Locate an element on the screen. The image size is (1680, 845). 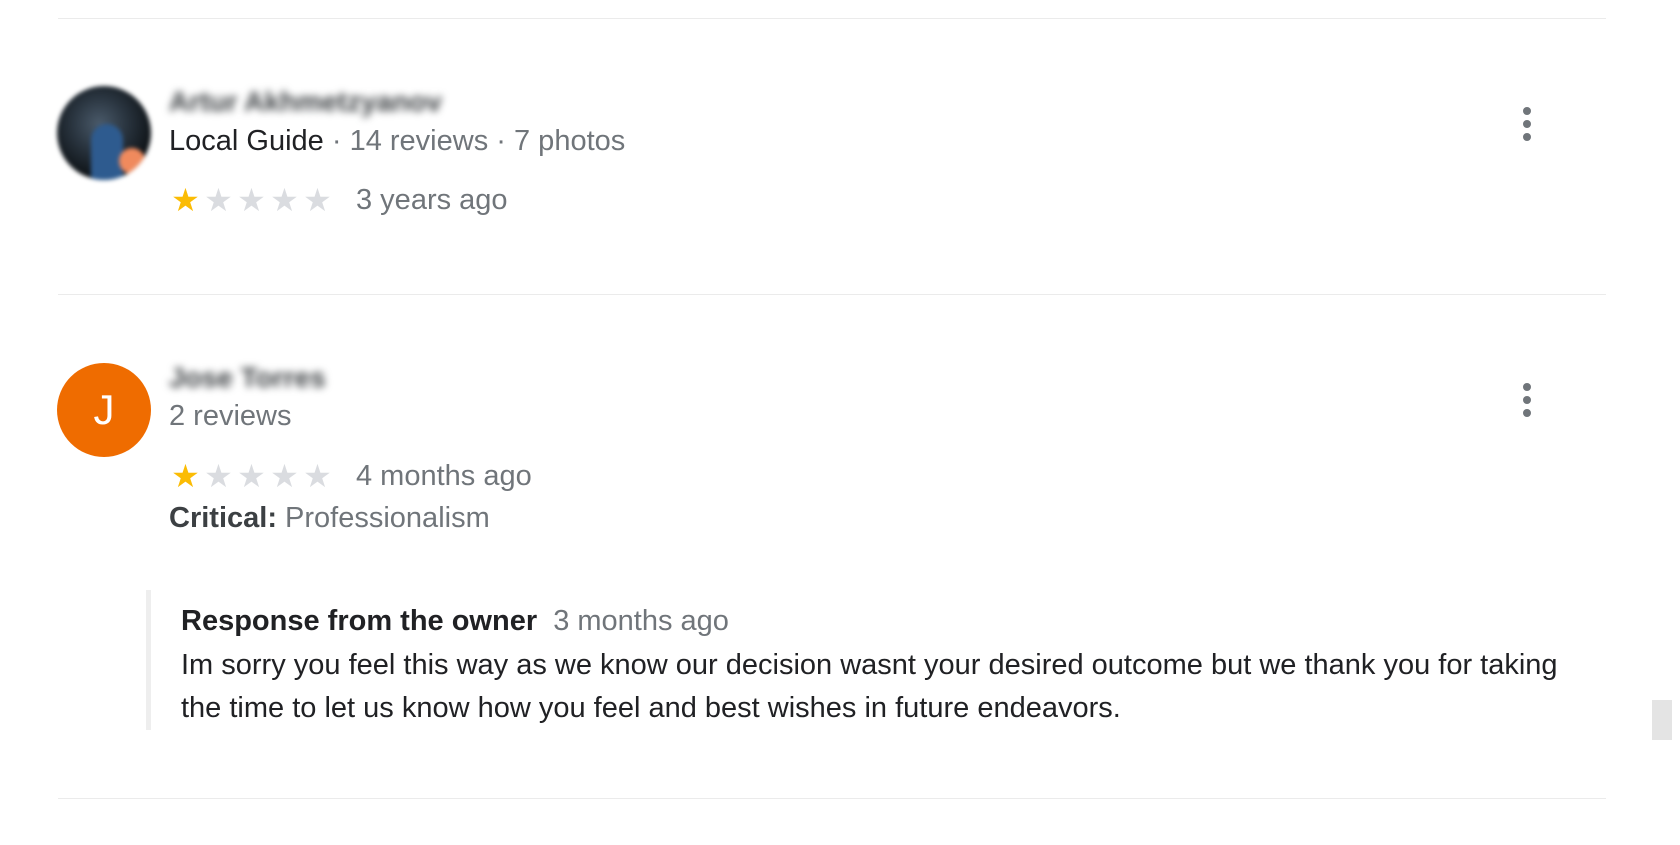
reviews-count: 14 reviews is located at coordinates (419, 141).